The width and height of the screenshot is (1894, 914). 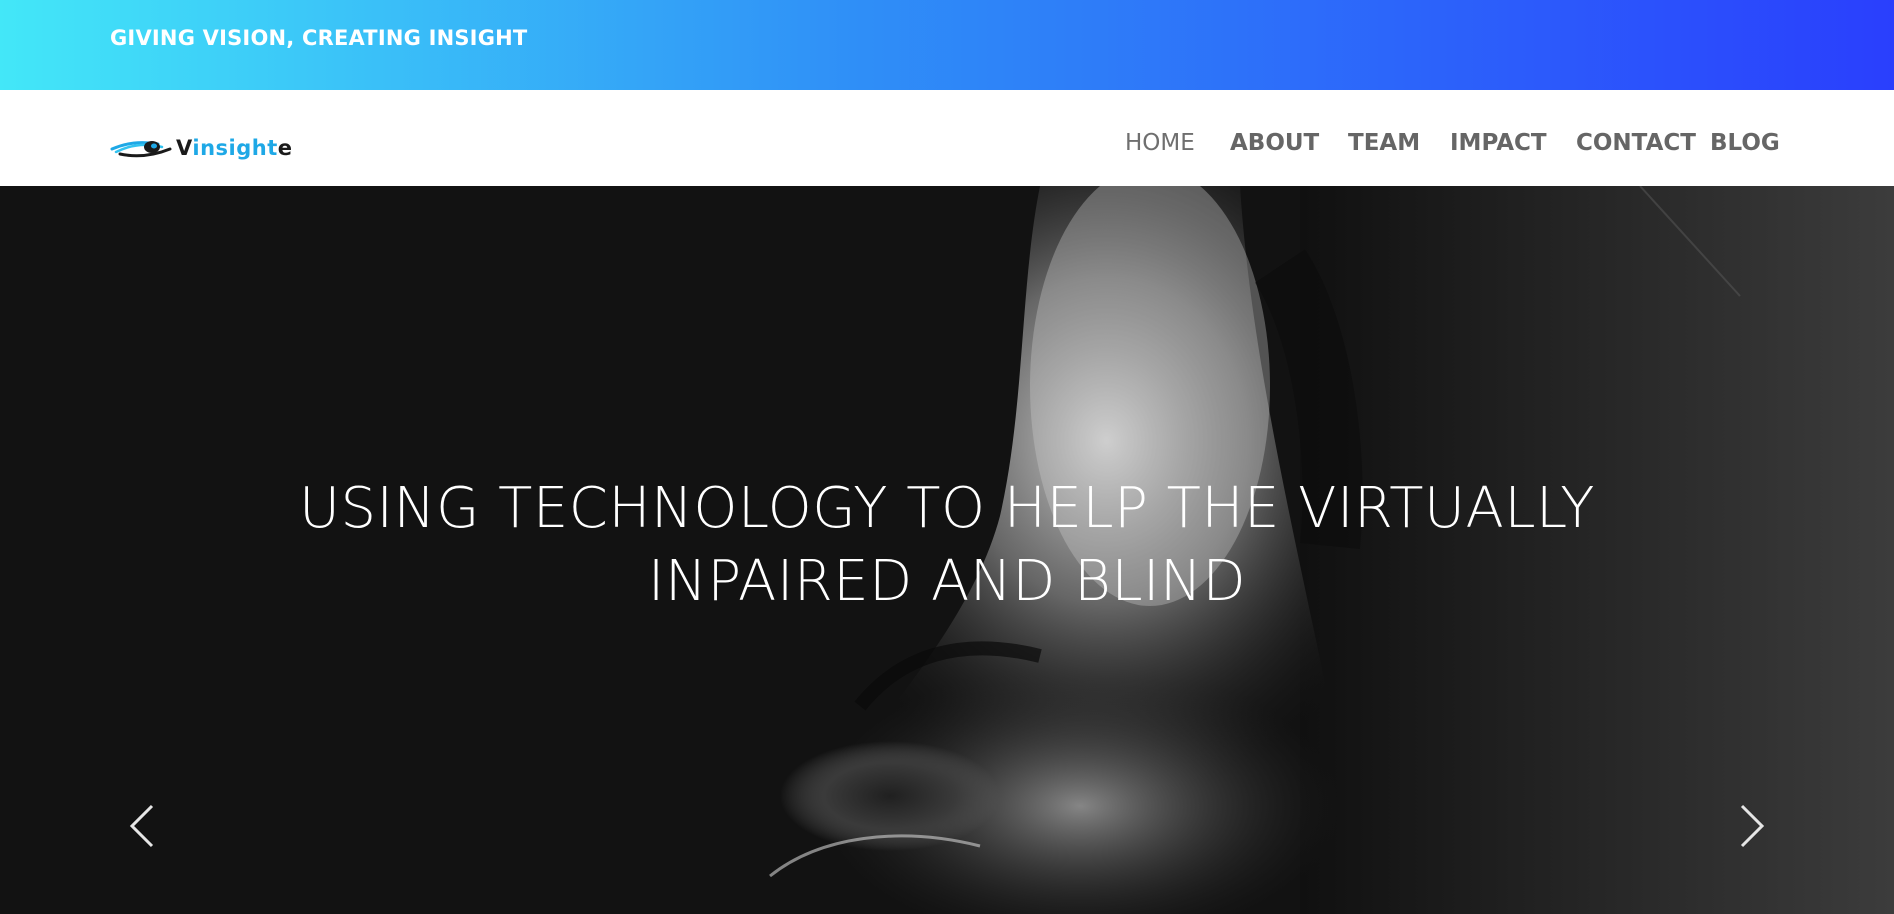 I want to click on chevron-left-icon, so click(x=141, y=826).